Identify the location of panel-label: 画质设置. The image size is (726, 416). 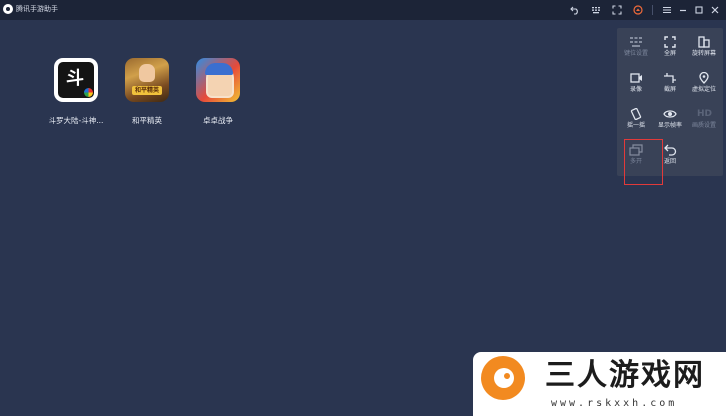
(703, 125).